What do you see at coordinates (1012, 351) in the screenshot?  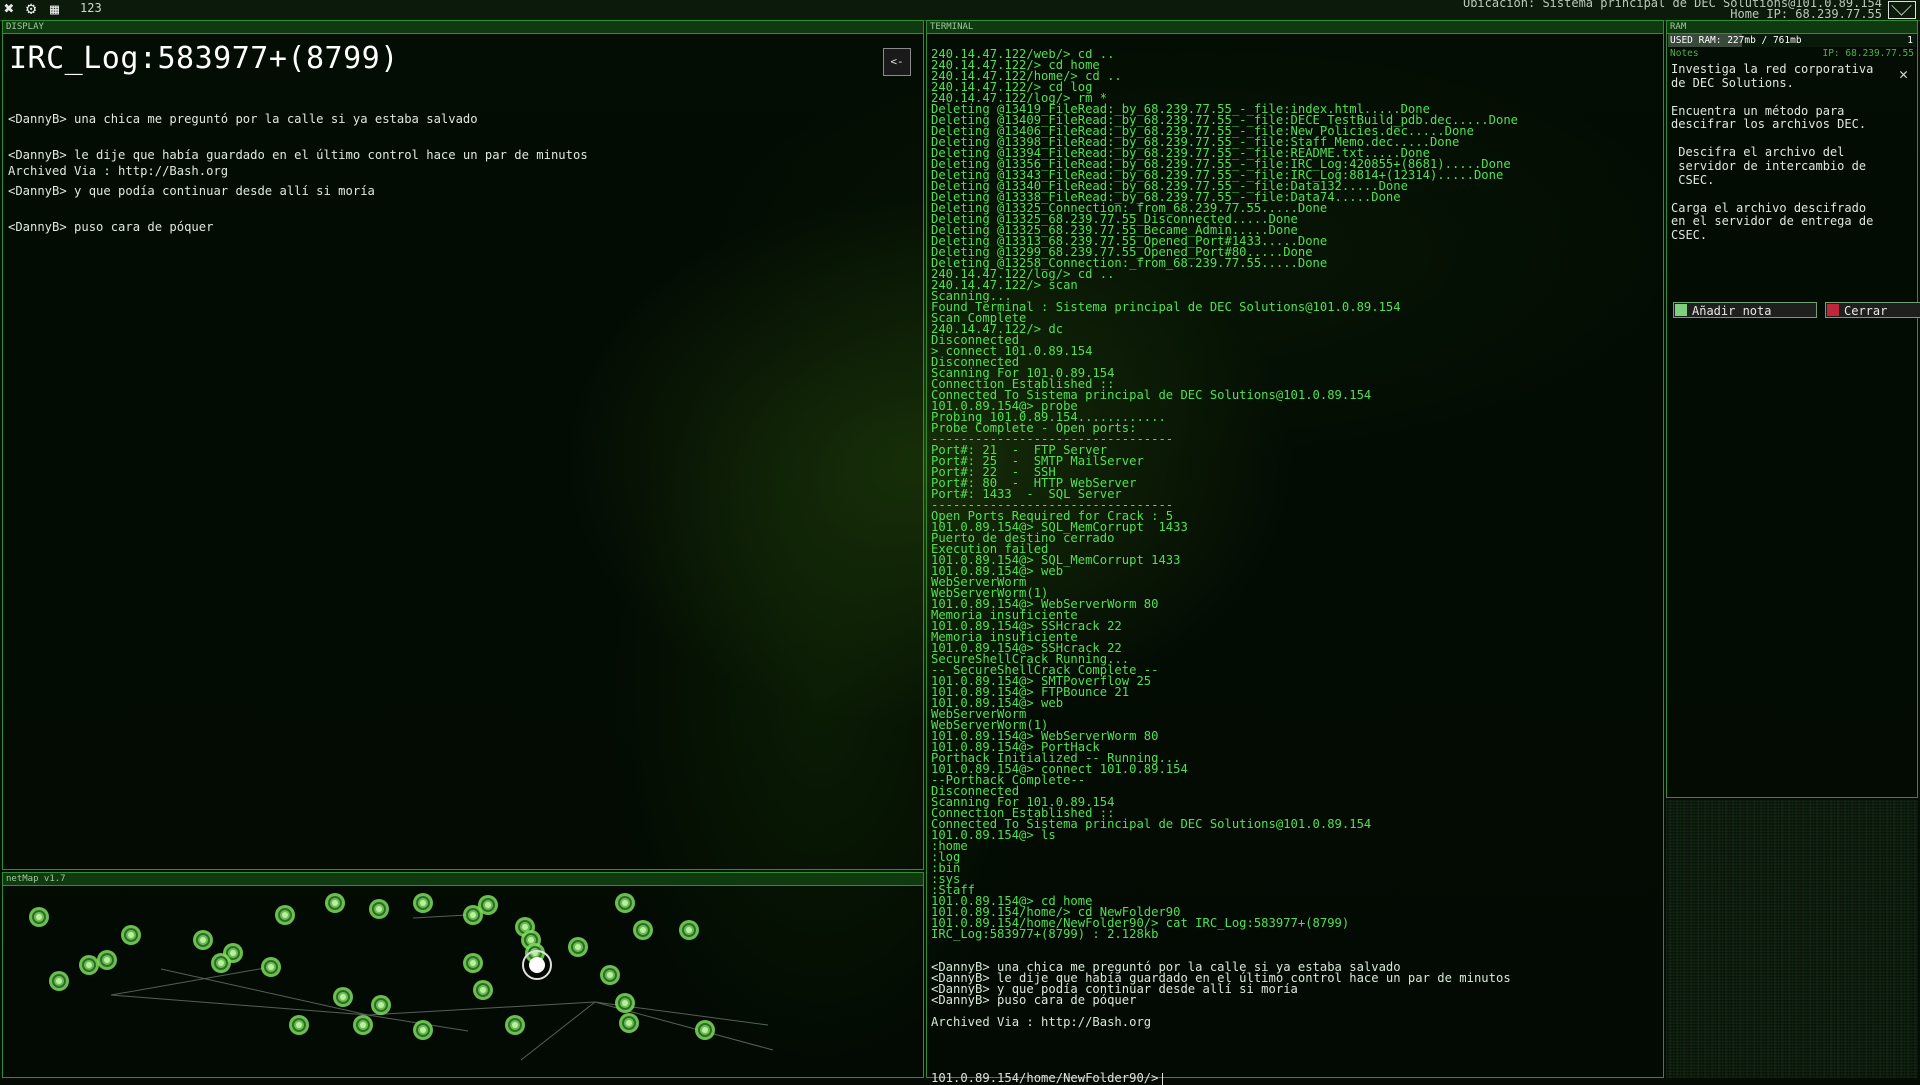 I see `terminal-line: > connect 101.0.89.154` at bounding box center [1012, 351].